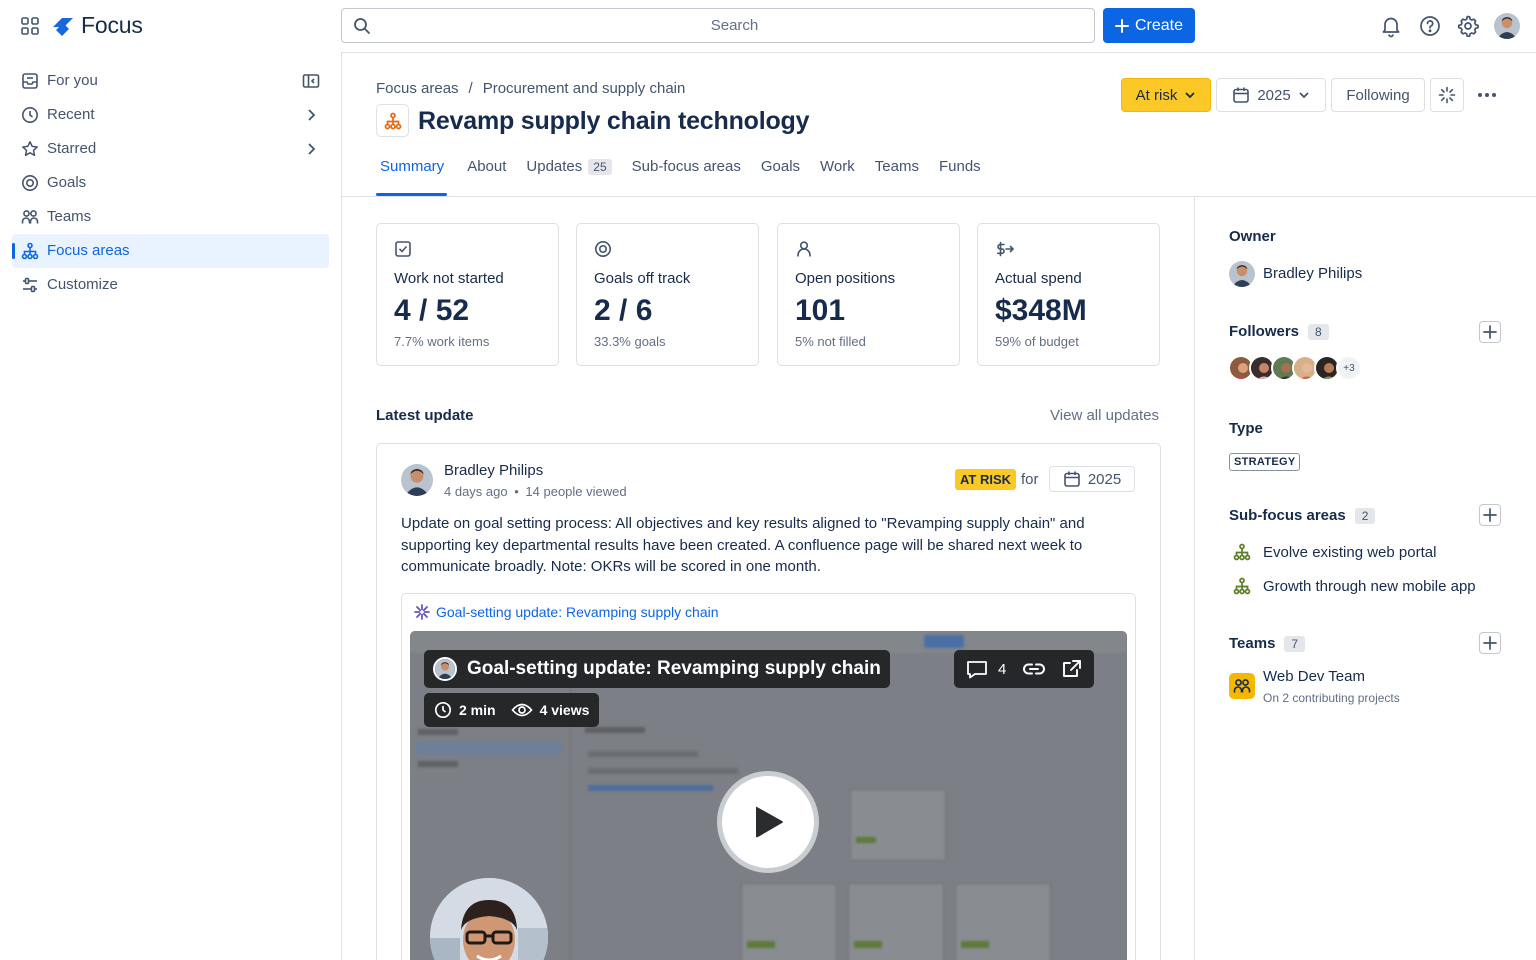 The image size is (1536, 960). What do you see at coordinates (1242, 552) in the screenshot?
I see `hierarchy-icon` at bounding box center [1242, 552].